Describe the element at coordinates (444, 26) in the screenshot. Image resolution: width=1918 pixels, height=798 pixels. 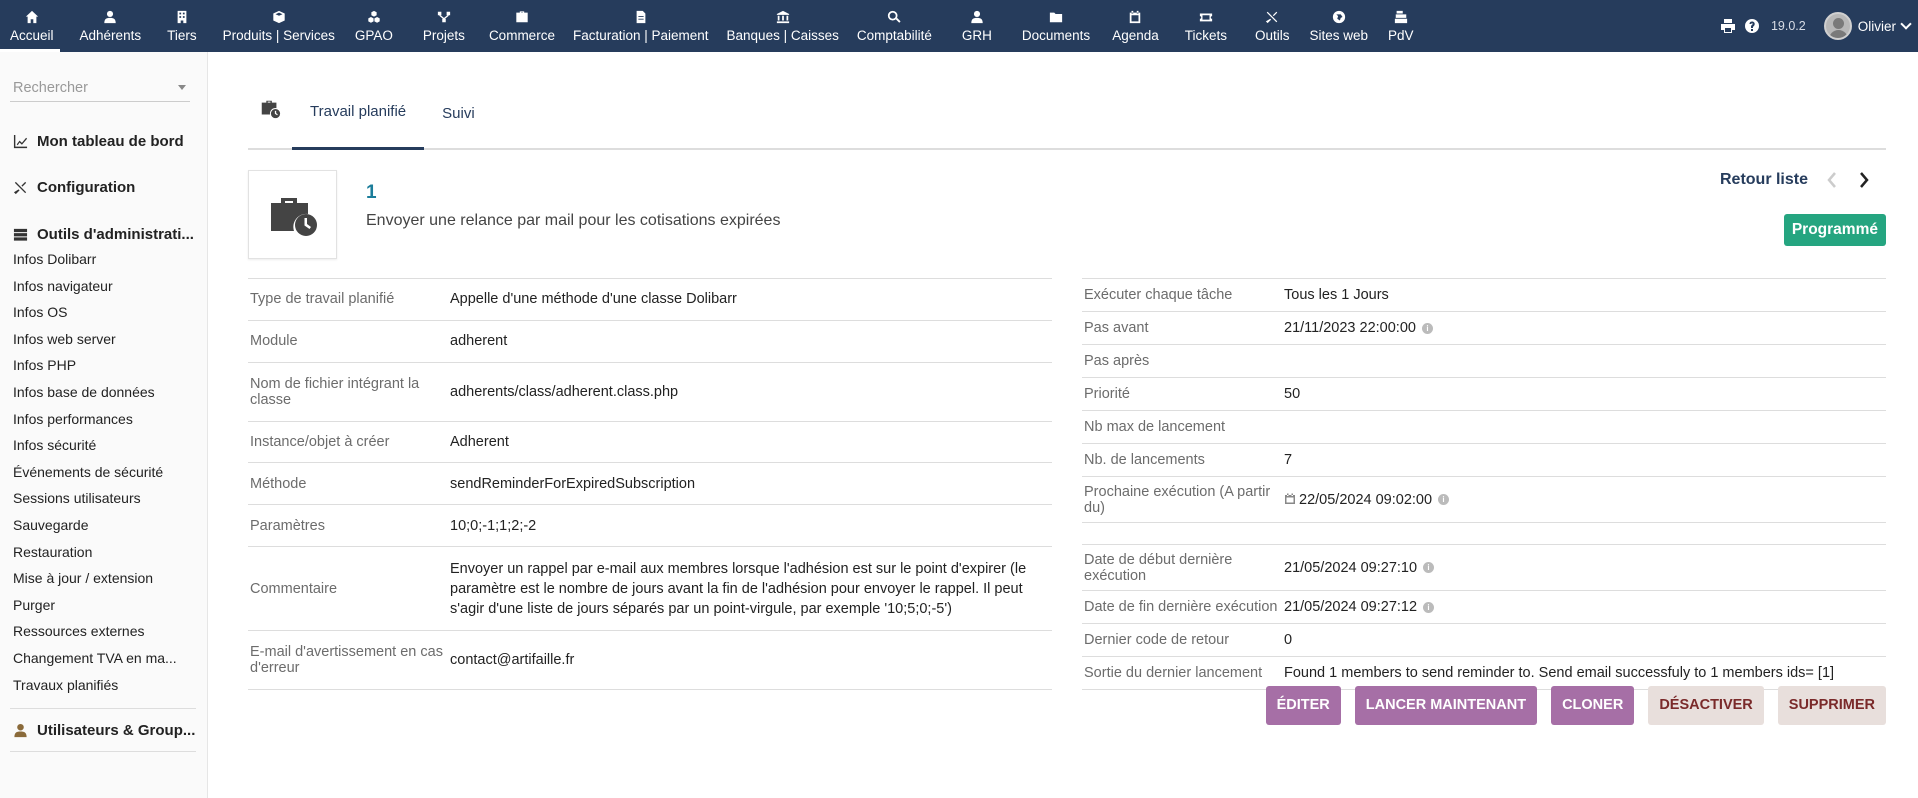
I see `menu-projets: Projets` at that location.